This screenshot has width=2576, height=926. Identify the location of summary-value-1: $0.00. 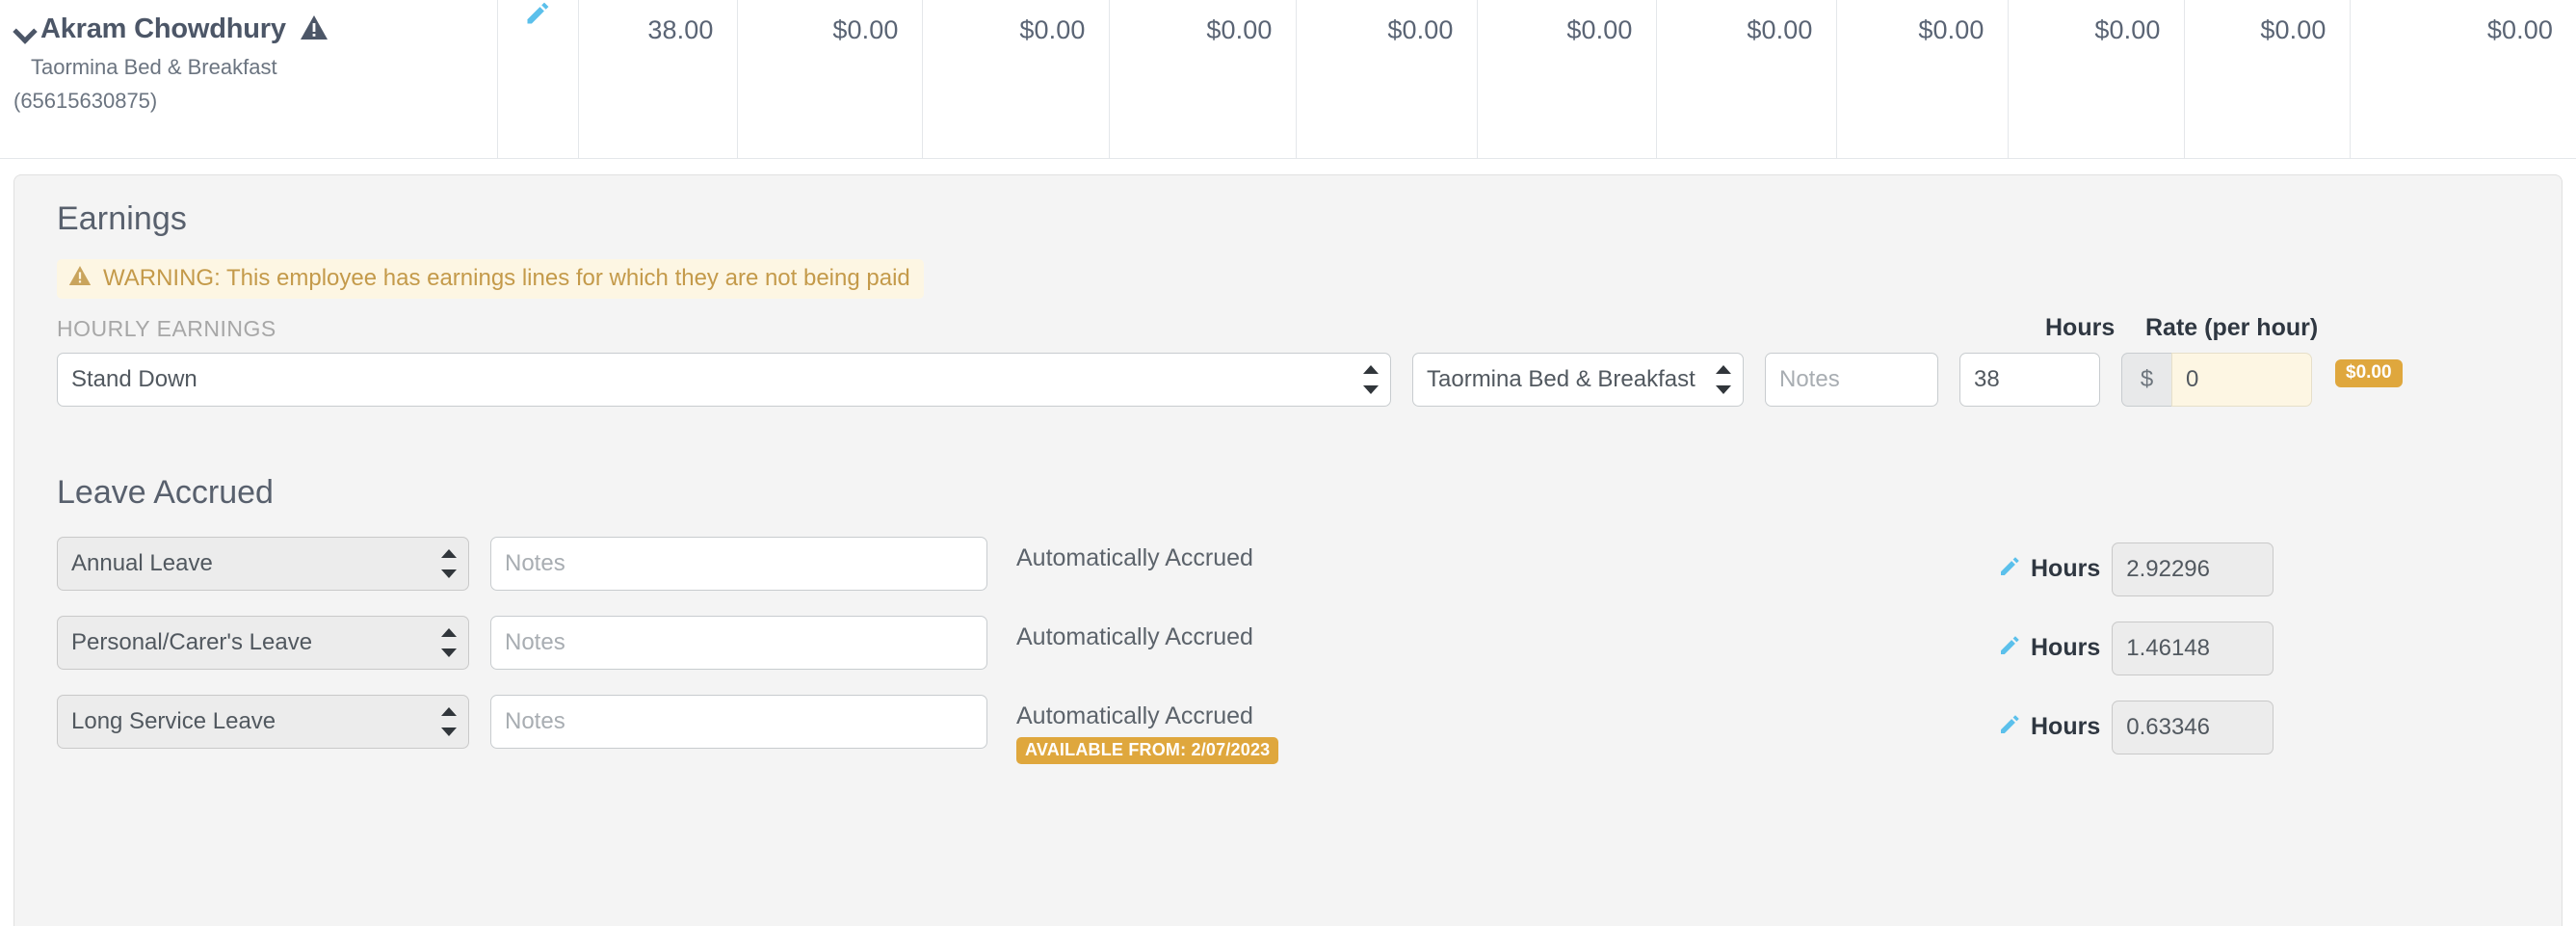
(830, 79).